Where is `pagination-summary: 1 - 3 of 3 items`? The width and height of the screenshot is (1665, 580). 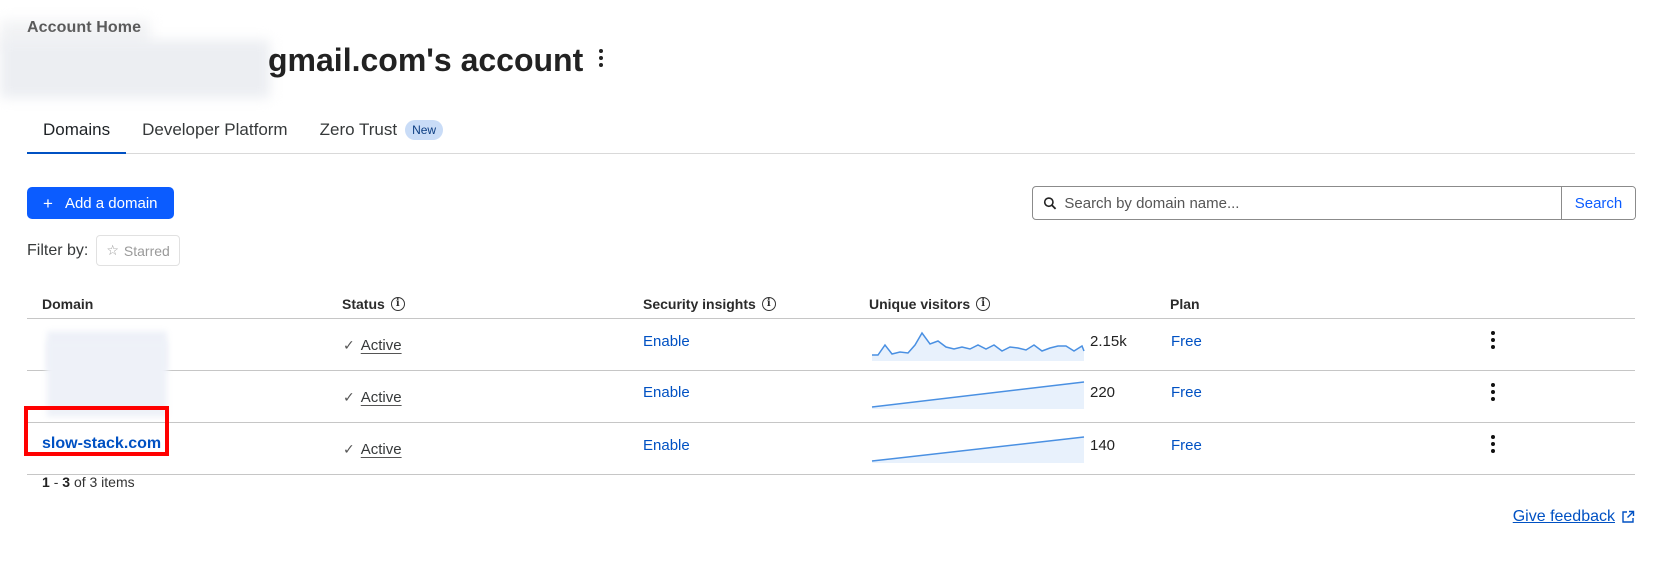
pagination-summary: 1 - 3 of 3 items is located at coordinates (88, 482).